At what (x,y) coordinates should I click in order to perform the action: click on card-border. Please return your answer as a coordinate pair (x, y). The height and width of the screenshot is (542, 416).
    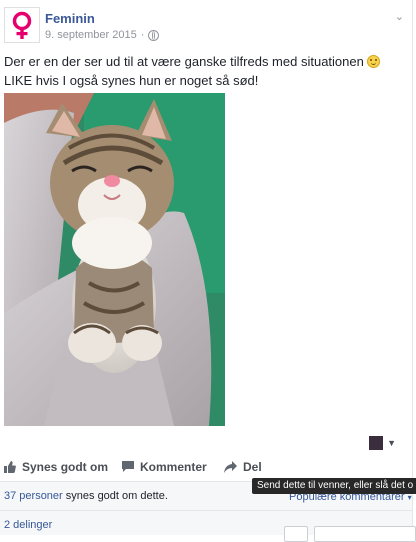
    Looking at the image, I should click on (412, 267).